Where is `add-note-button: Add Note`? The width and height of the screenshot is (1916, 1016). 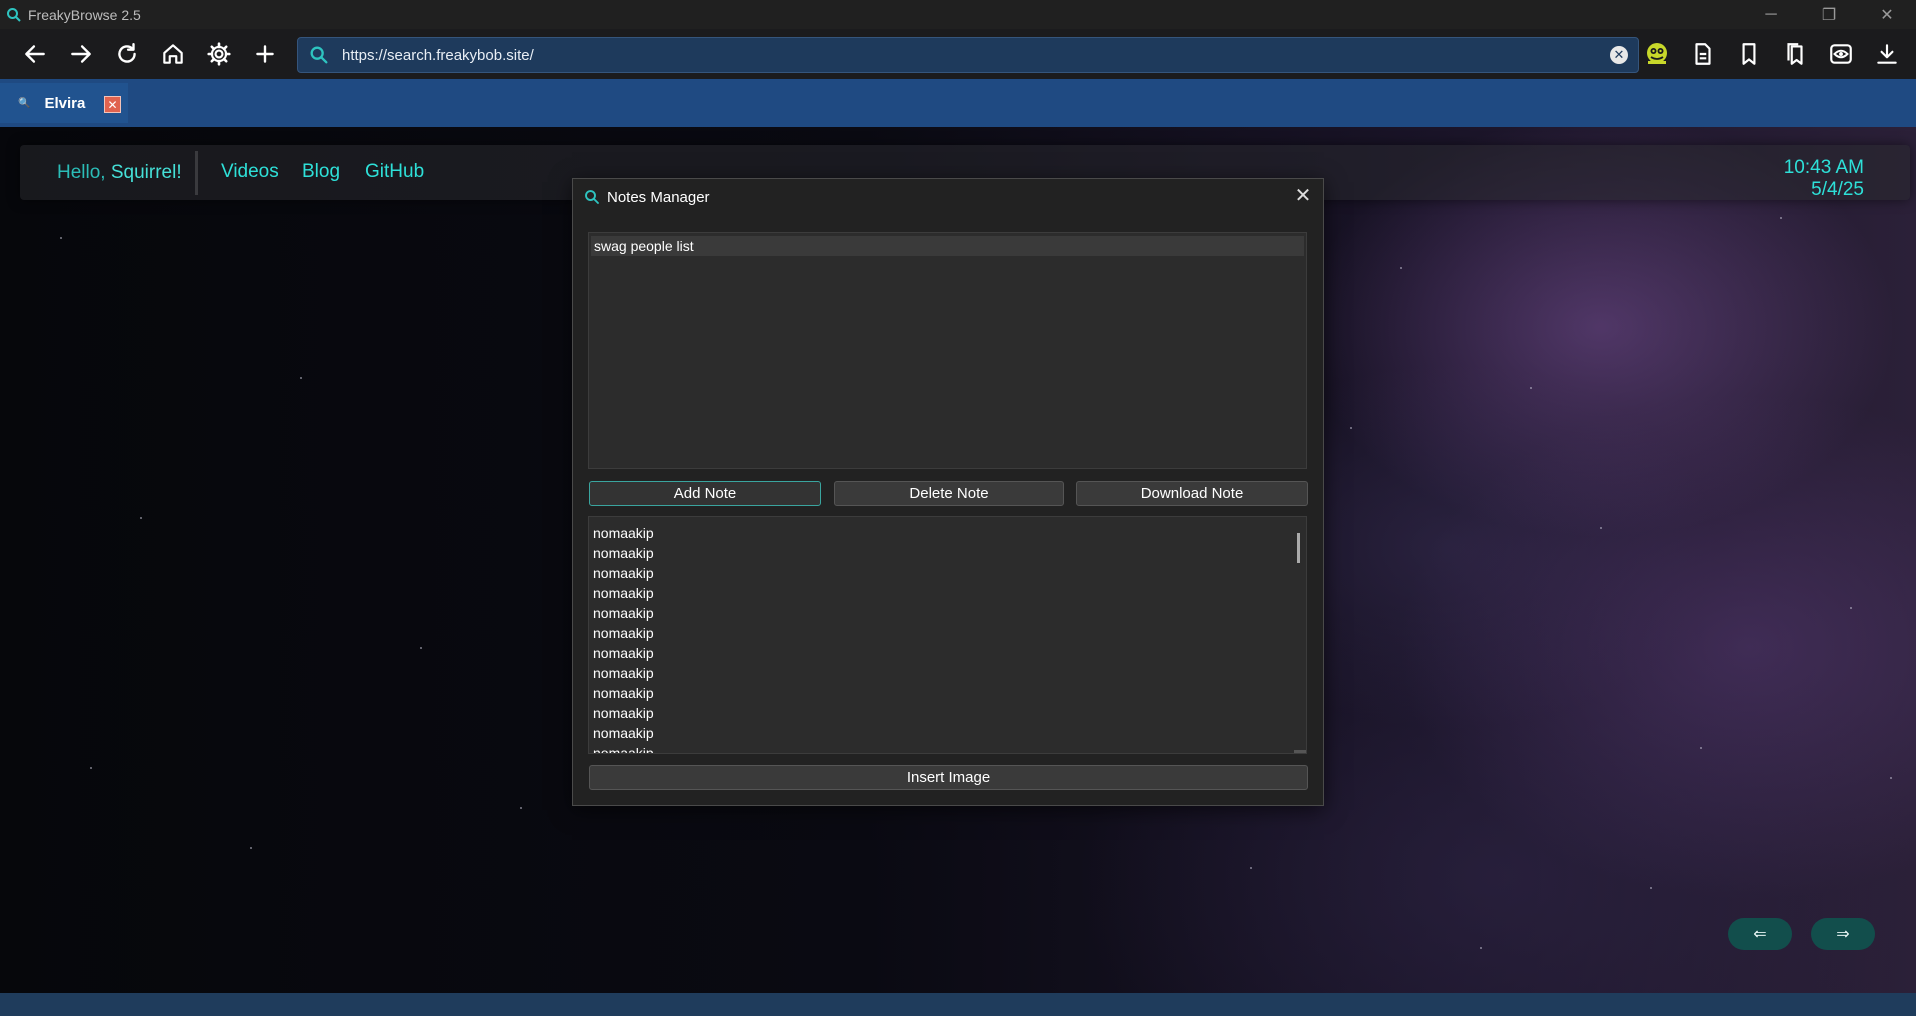
add-note-button: Add Note is located at coordinates (705, 493).